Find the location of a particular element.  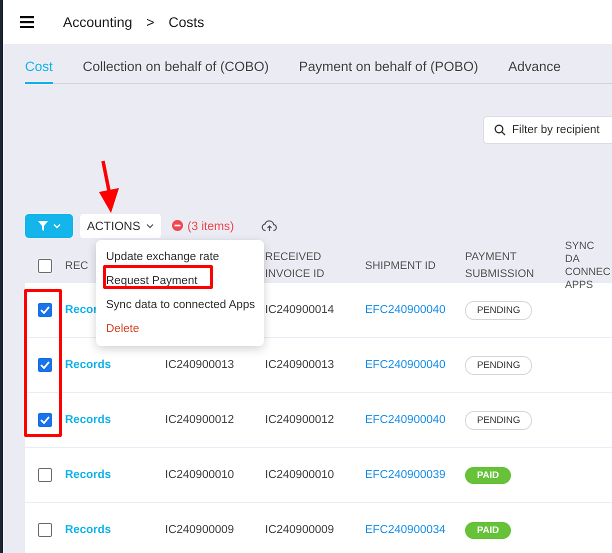

shipment-link: EFC240900039 is located at coordinates (405, 475).